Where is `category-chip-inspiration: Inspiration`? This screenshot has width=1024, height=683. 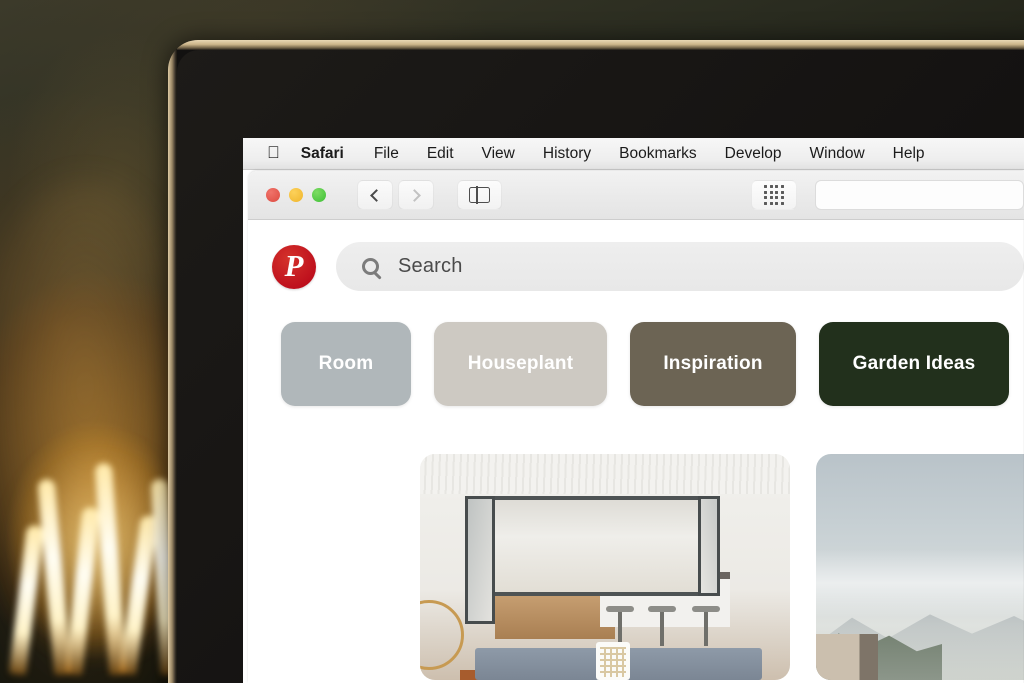
category-chip-inspiration: Inspiration is located at coordinates (713, 364).